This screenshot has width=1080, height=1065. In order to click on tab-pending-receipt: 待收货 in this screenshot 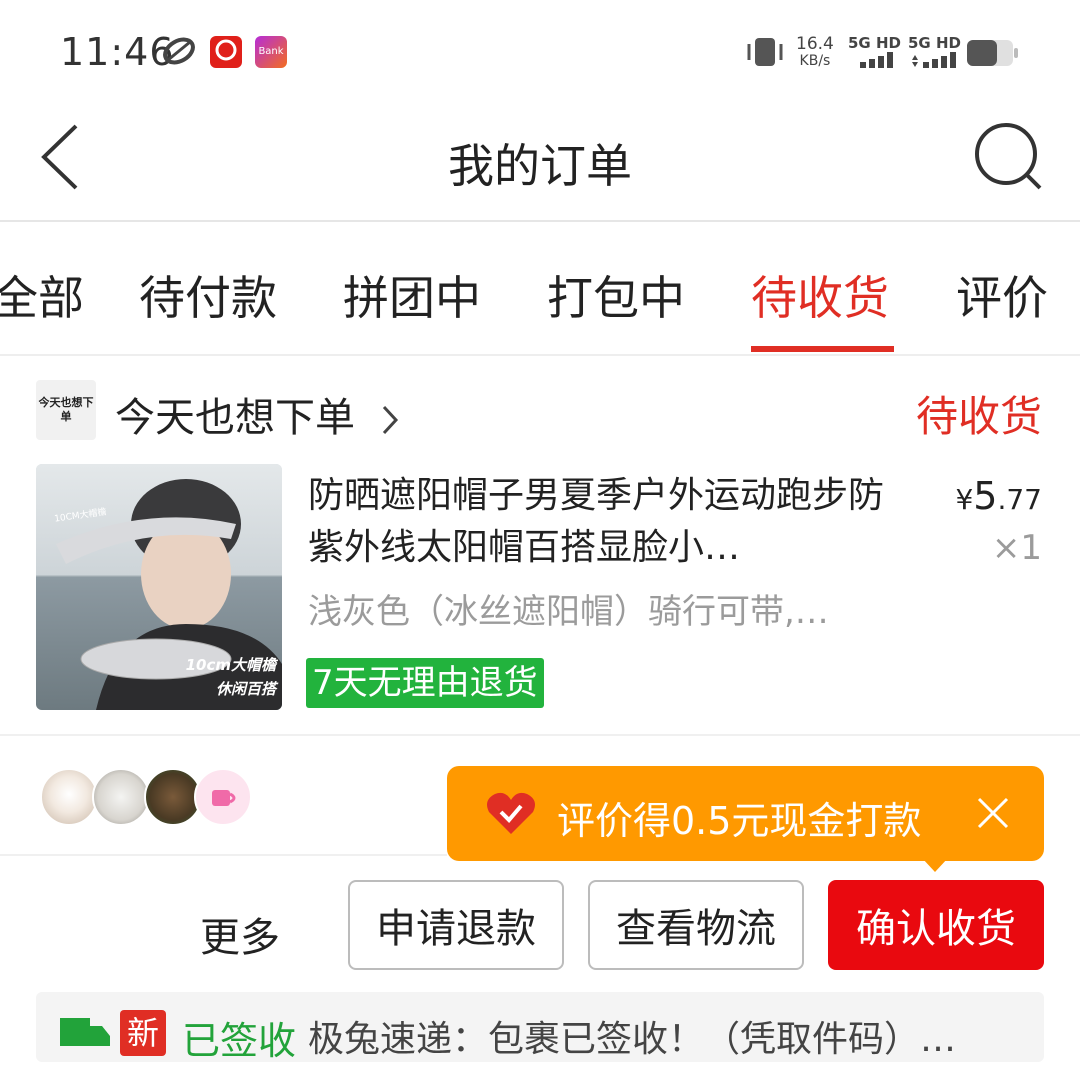, I will do `click(820, 295)`.